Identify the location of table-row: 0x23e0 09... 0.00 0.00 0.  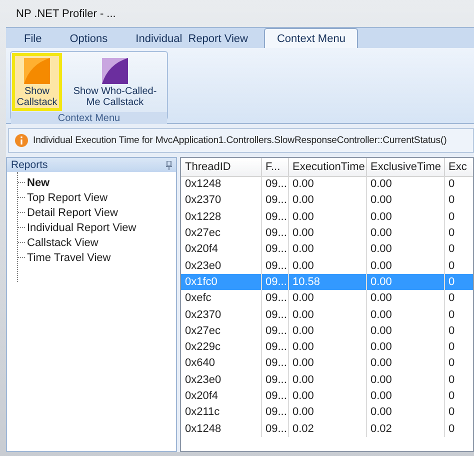
(327, 380).